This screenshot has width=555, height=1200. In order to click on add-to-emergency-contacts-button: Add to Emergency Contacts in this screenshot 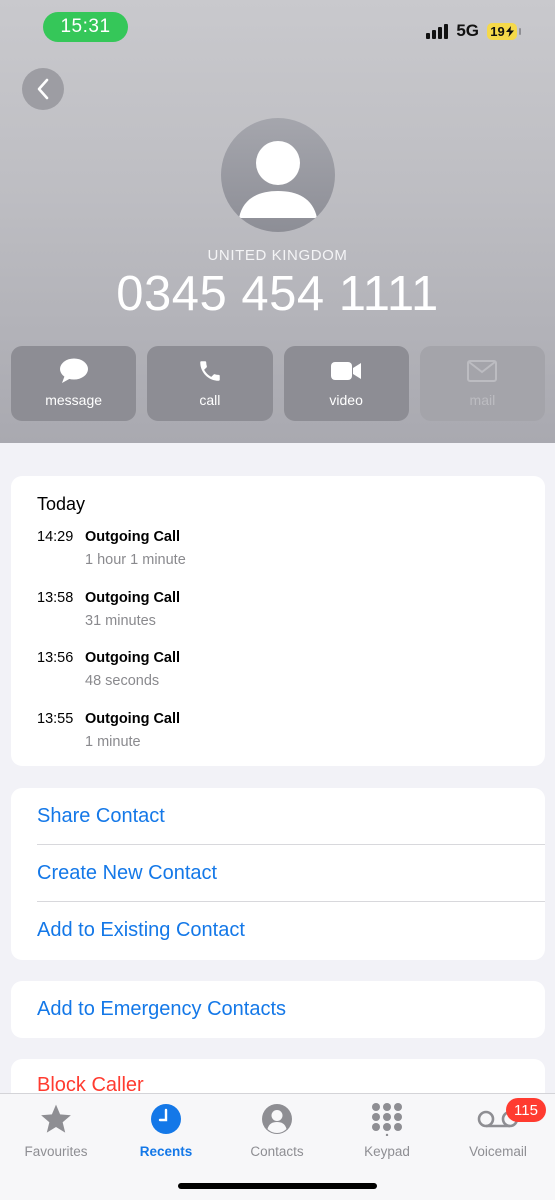, I will do `click(291, 1009)`.